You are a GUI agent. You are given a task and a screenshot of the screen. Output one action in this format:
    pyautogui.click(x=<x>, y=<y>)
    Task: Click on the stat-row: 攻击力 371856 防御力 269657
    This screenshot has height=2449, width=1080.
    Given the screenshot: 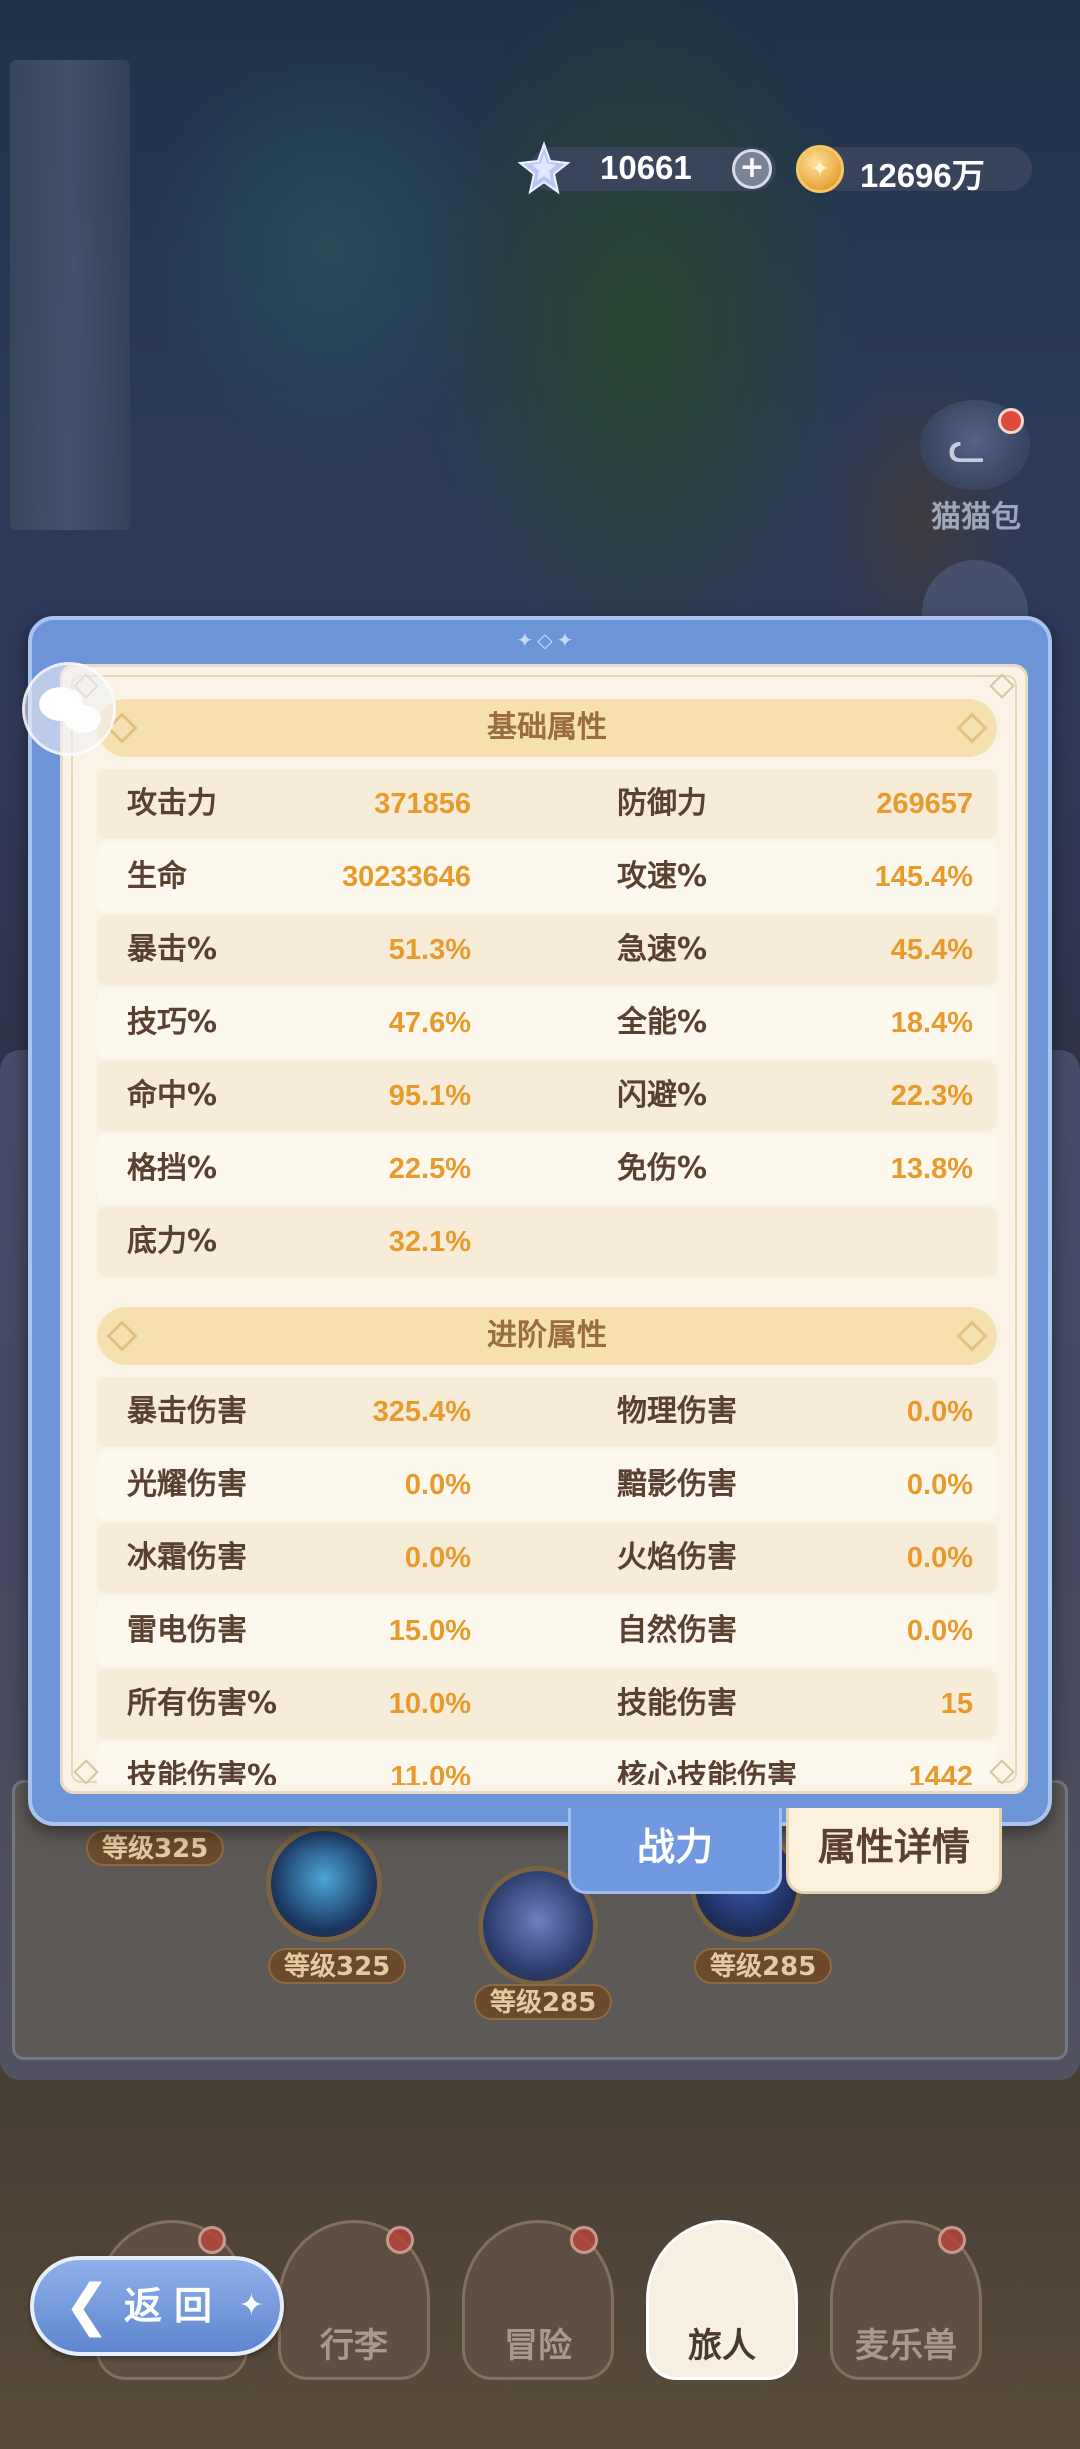 What is the action you would take?
    pyautogui.click(x=547, y=804)
    